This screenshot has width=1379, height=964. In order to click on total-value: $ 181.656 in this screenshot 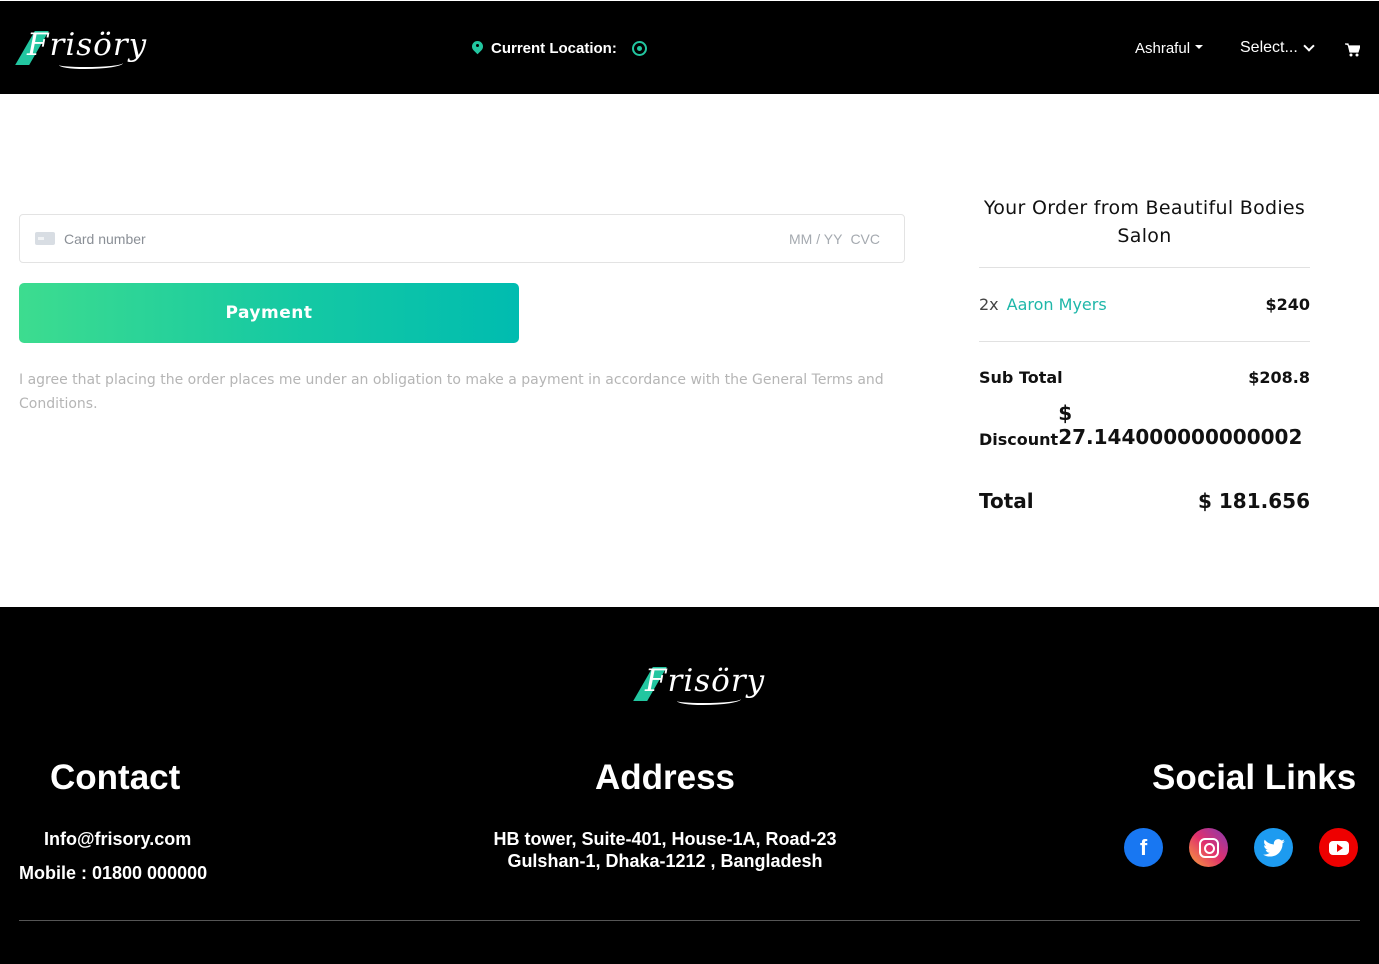, I will do `click(1254, 501)`.